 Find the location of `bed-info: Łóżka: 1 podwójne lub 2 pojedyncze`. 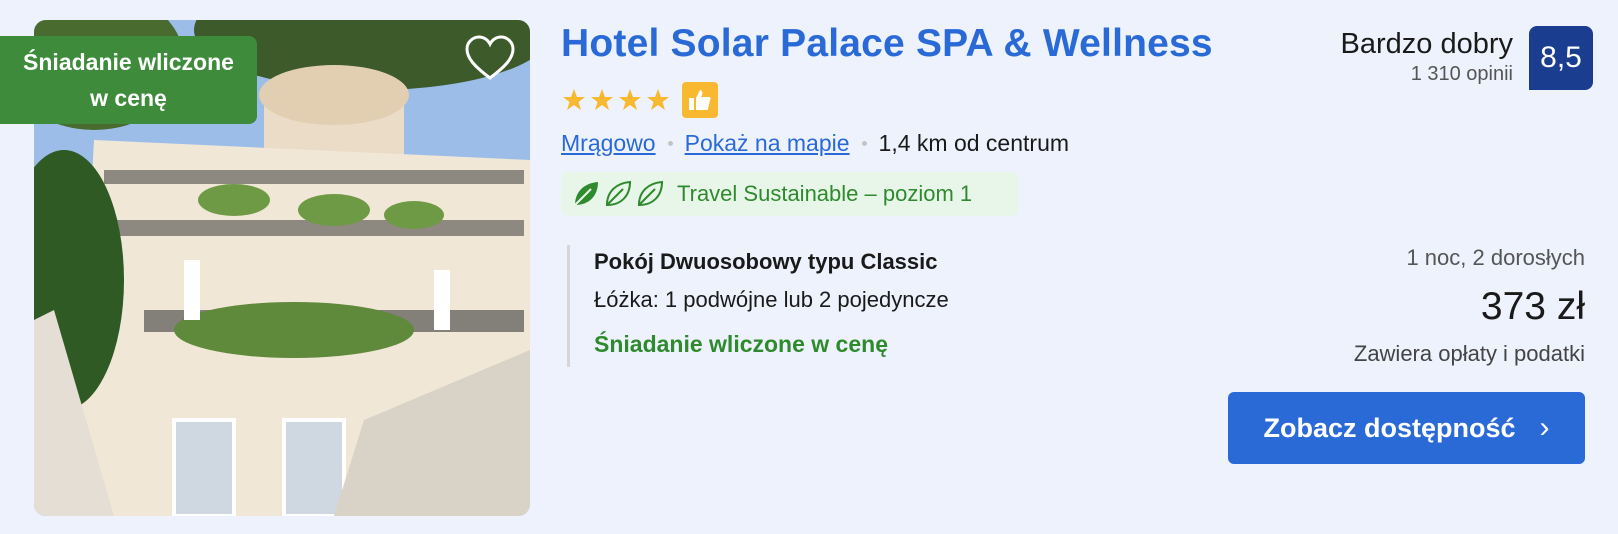

bed-info: Łóżka: 1 podwójne lub 2 pojedyncze is located at coordinates (771, 299).